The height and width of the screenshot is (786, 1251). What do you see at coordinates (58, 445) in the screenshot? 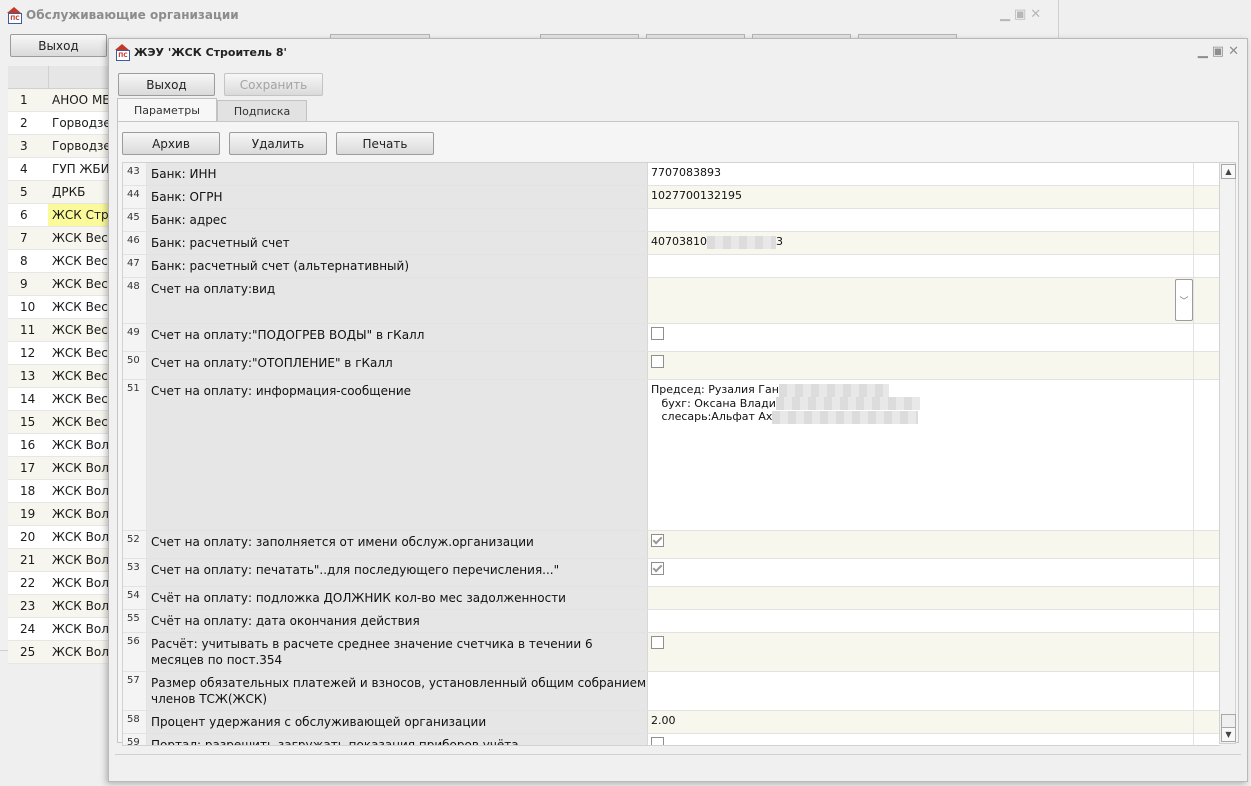
I see `table-row: 16 ЖСК Волг` at bounding box center [58, 445].